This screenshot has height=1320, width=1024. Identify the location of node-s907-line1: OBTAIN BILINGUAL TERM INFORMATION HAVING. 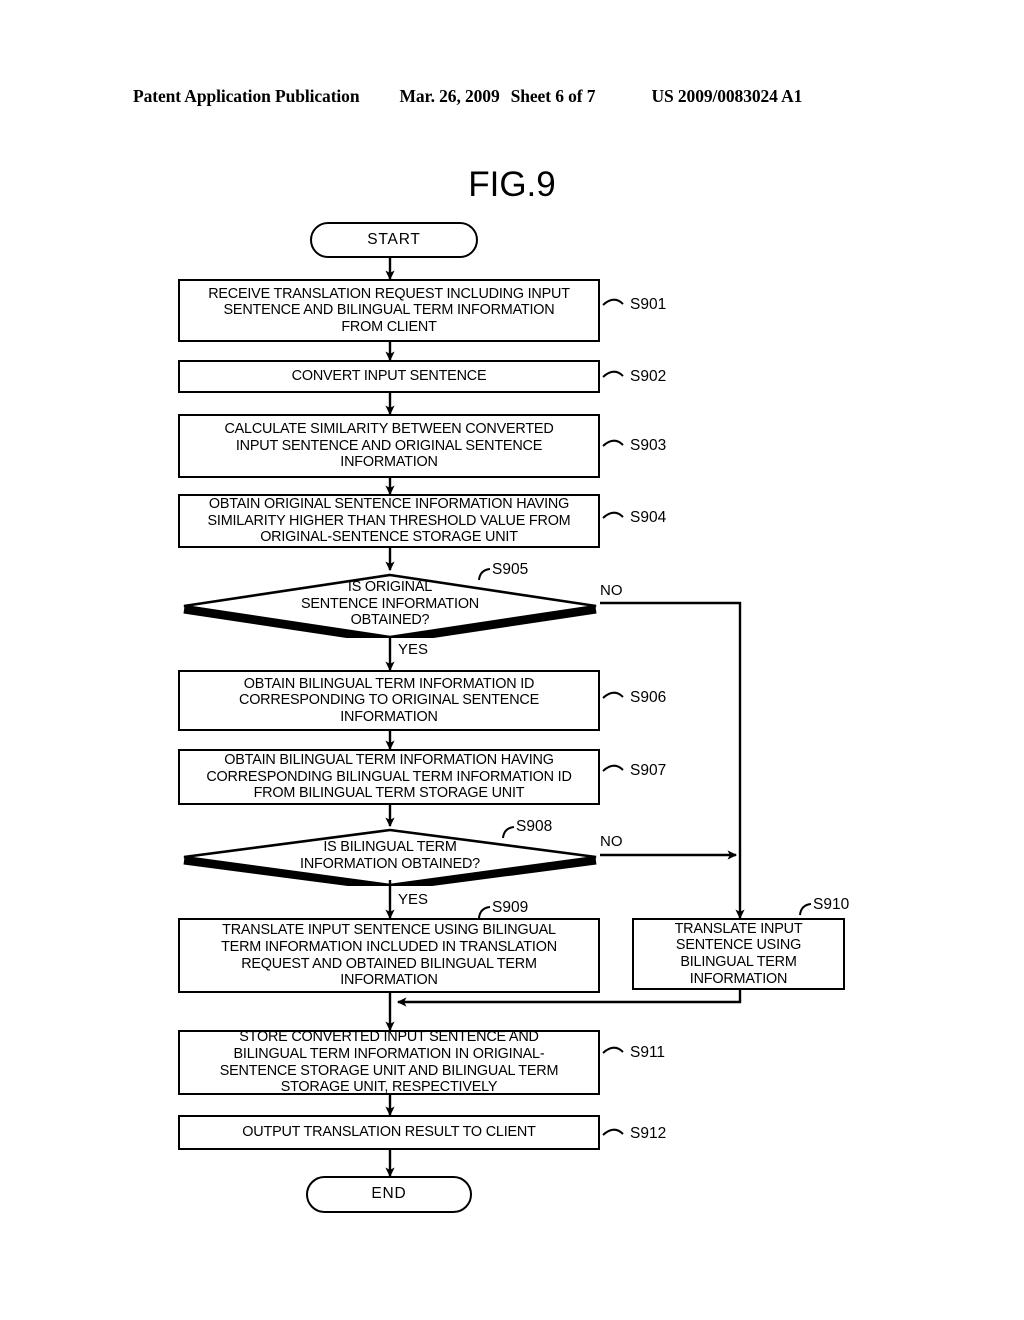
(389, 760).